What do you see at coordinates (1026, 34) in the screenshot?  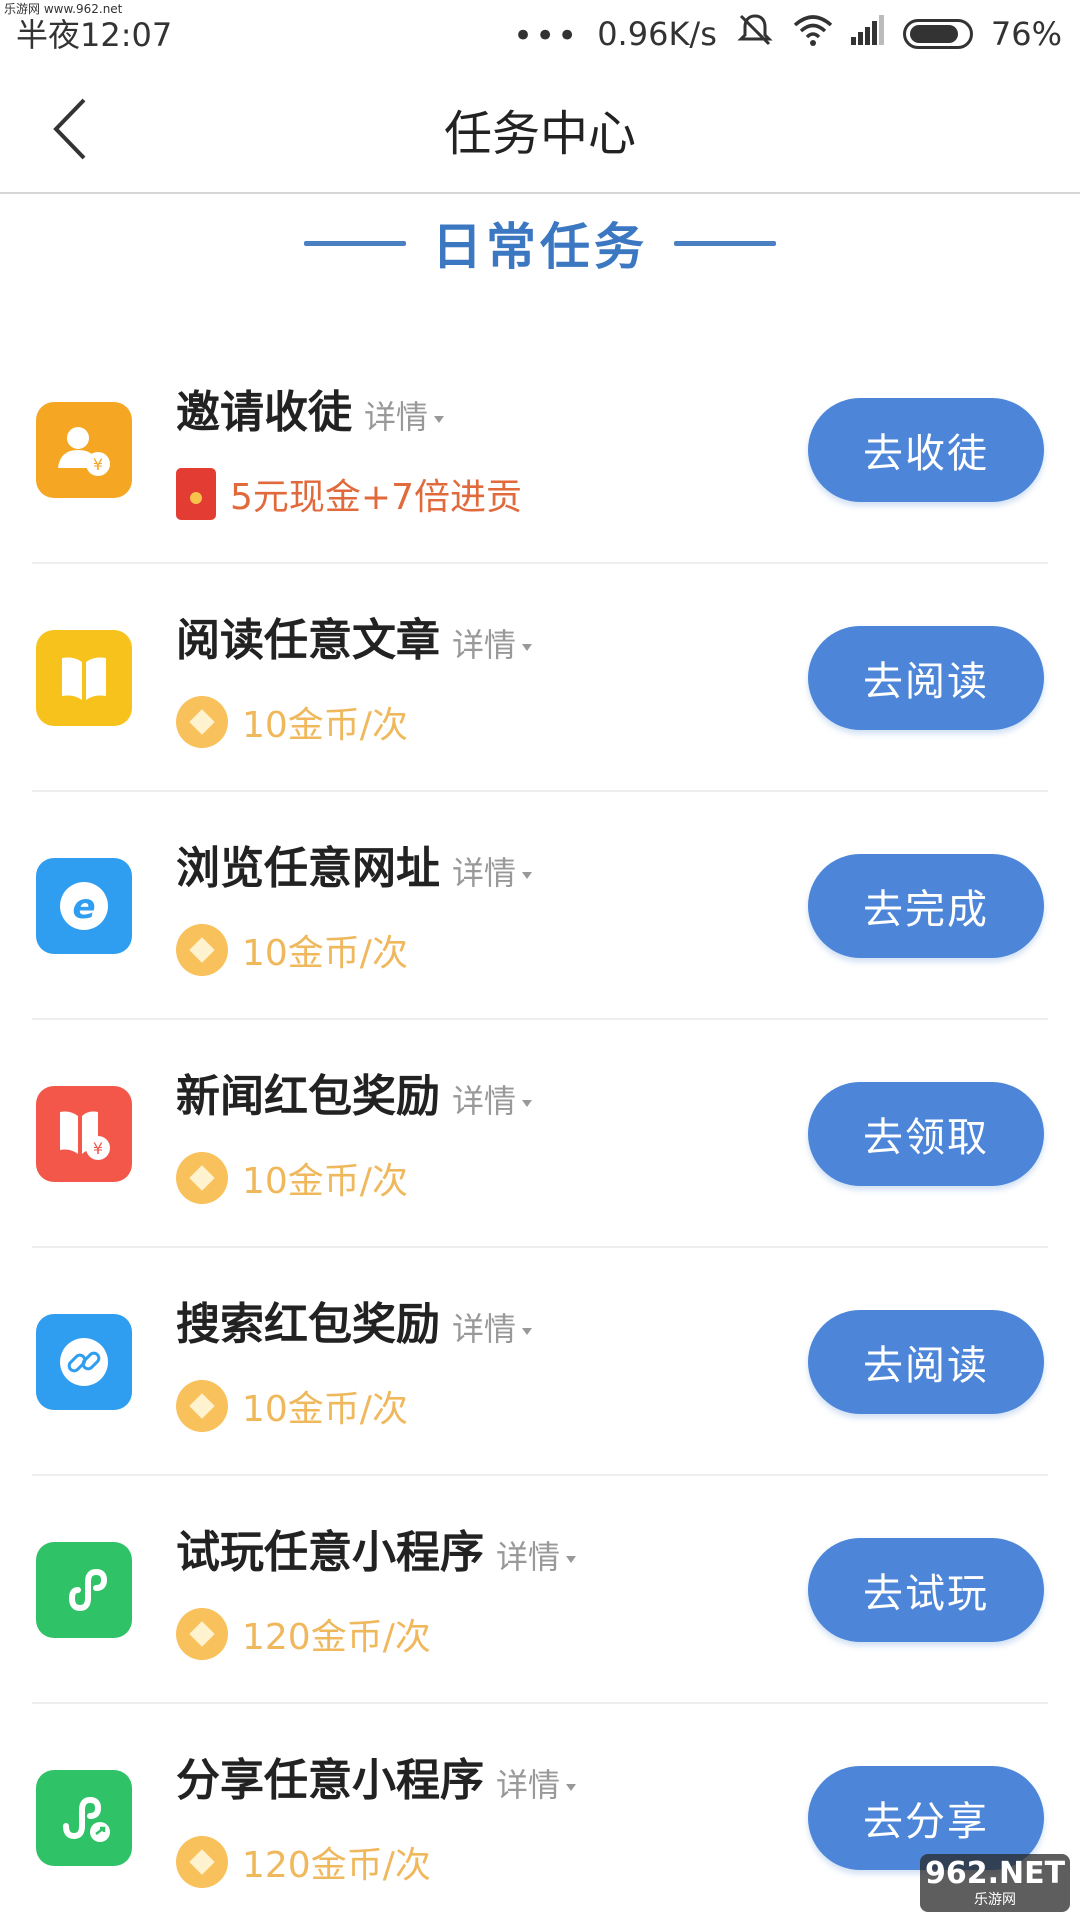 I see `battery-percent: 76%` at bounding box center [1026, 34].